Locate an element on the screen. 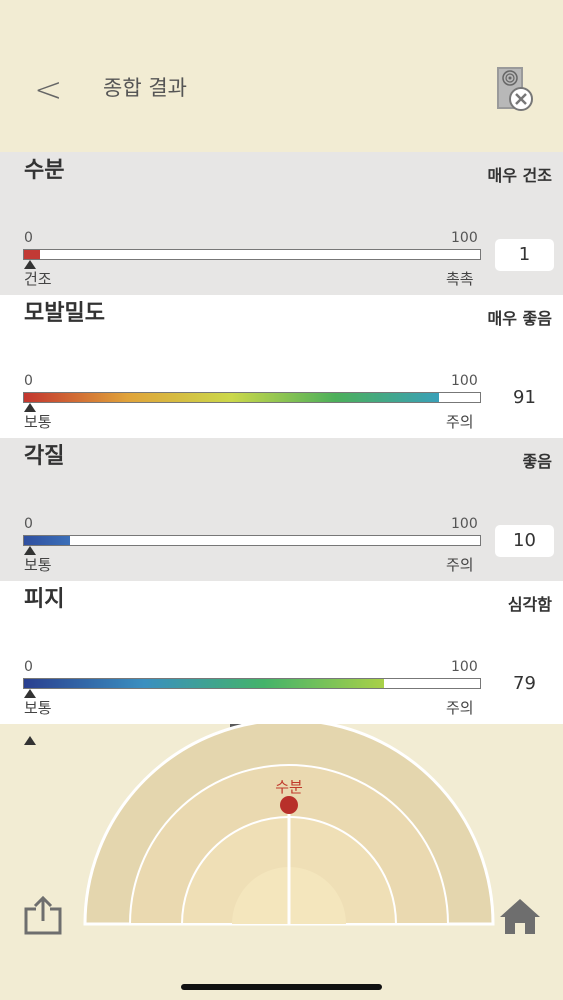 This screenshot has width=563, height=1000. share-button is located at coordinates (43, 916).